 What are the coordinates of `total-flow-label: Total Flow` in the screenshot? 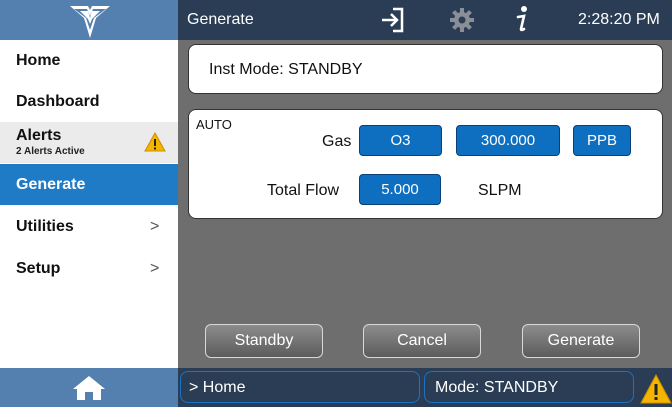 It's located at (303, 190).